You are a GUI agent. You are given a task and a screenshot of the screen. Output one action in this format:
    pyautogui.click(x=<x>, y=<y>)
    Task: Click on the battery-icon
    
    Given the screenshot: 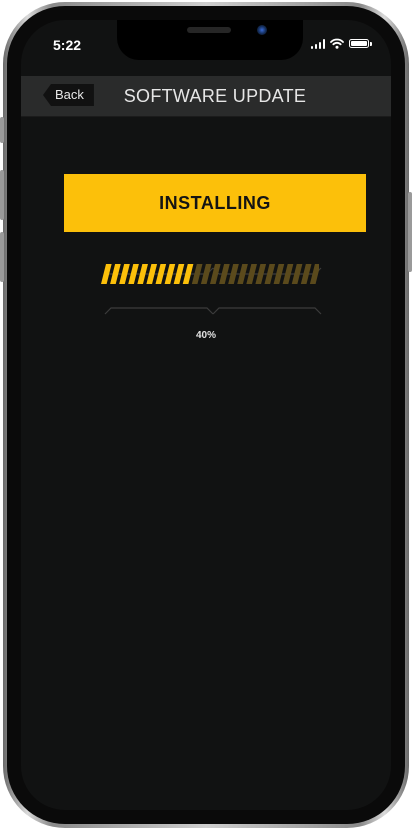 What is the action you would take?
    pyautogui.click(x=360, y=43)
    